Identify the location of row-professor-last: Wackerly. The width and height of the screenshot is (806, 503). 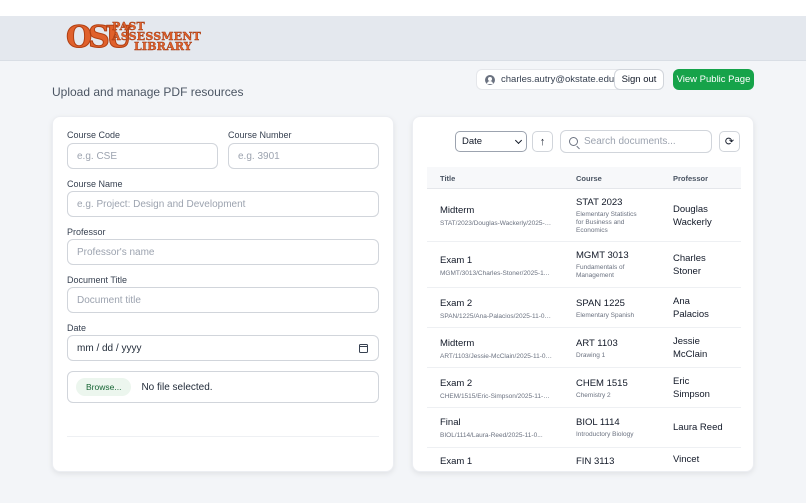
(692, 222).